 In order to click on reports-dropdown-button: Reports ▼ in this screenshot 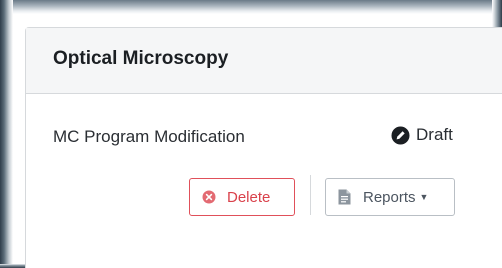, I will do `click(390, 197)`.